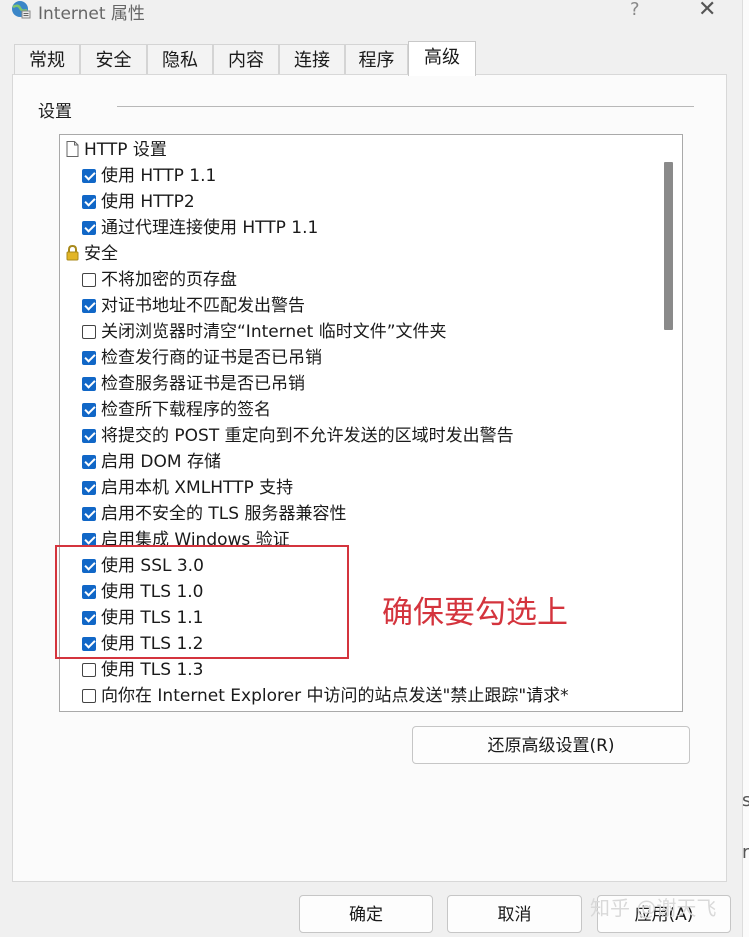  I want to click on settings-option: 检查发行商的证书是否已吊销, so click(202, 358).